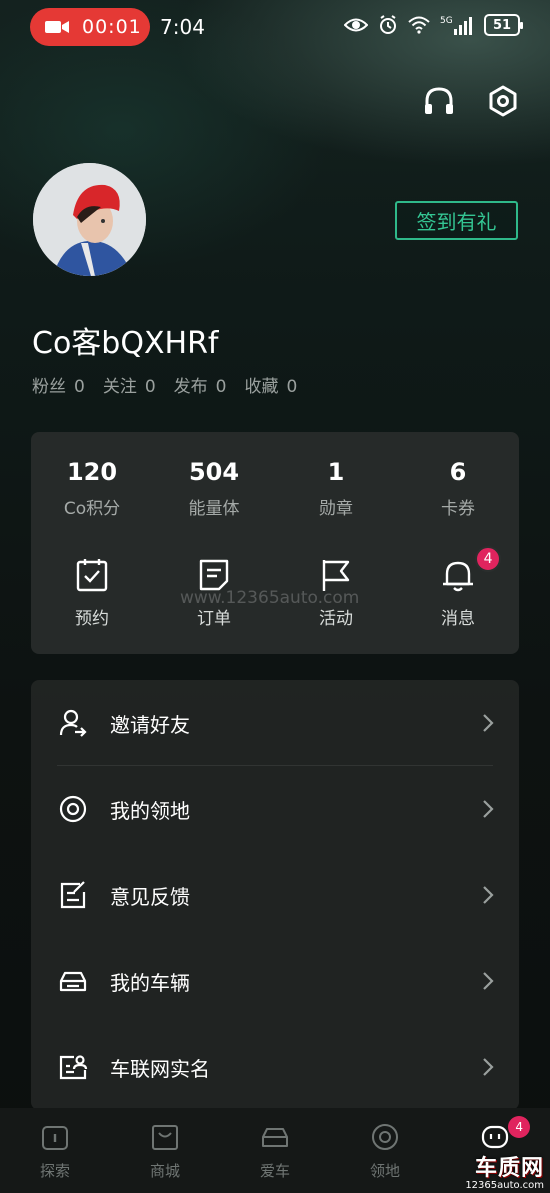 The width and height of the screenshot is (550, 1193). Describe the element at coordinates (275, 28) in the screenshot. I see `status-bar: 00:01 7:04 5G 51` at that location.